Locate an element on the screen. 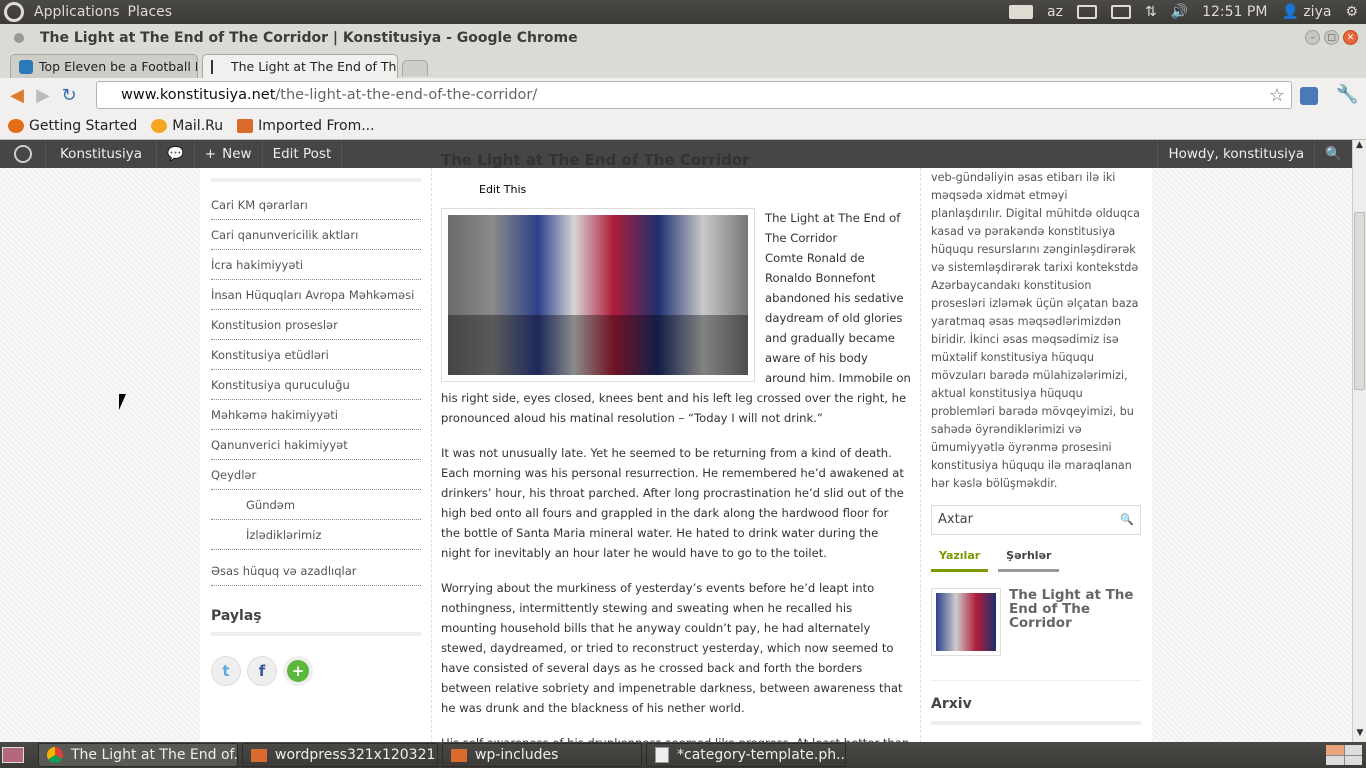  archive-title: Arxiv is located at coordinates (1036, 710).